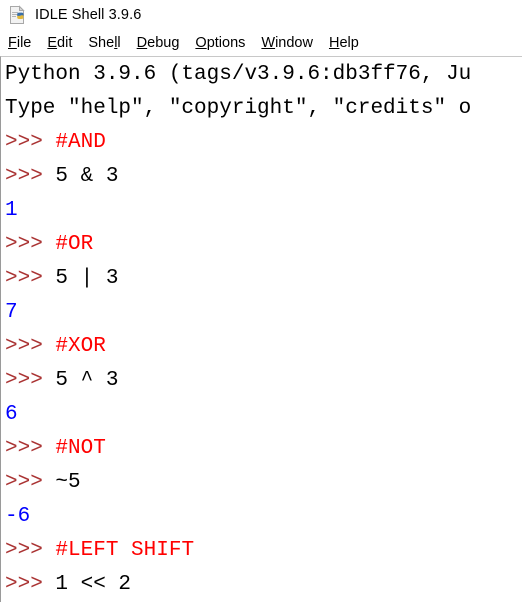 This screenshot has height=602, width=522. Describe the element at coordinates (263, 279) in the screenshot. I see `console-input-line: >>> 5 | 3` at that location.